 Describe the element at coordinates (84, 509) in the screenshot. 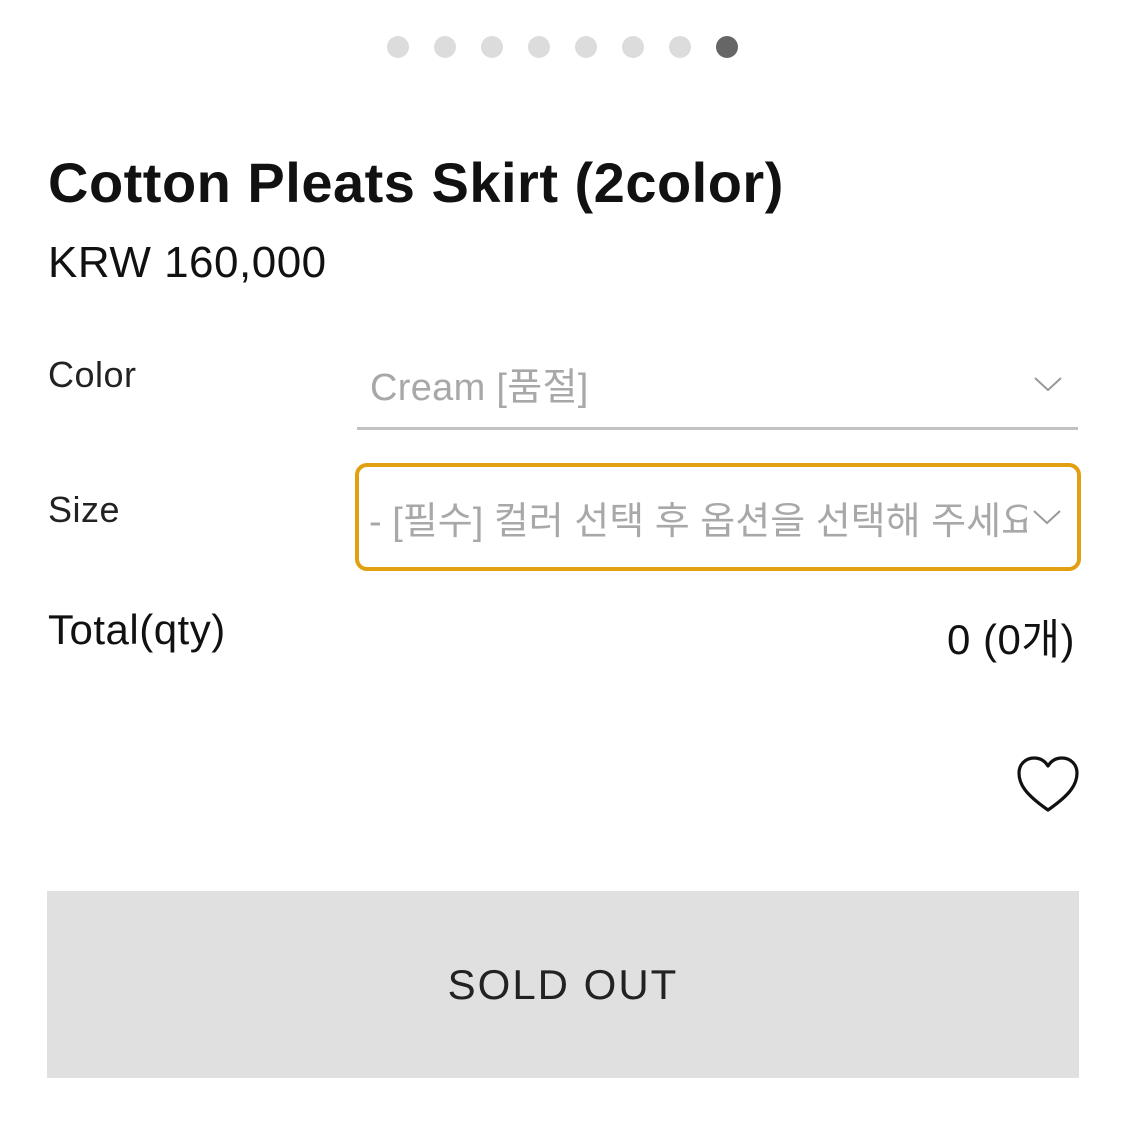

I see `size-option-label: Size` at that location.